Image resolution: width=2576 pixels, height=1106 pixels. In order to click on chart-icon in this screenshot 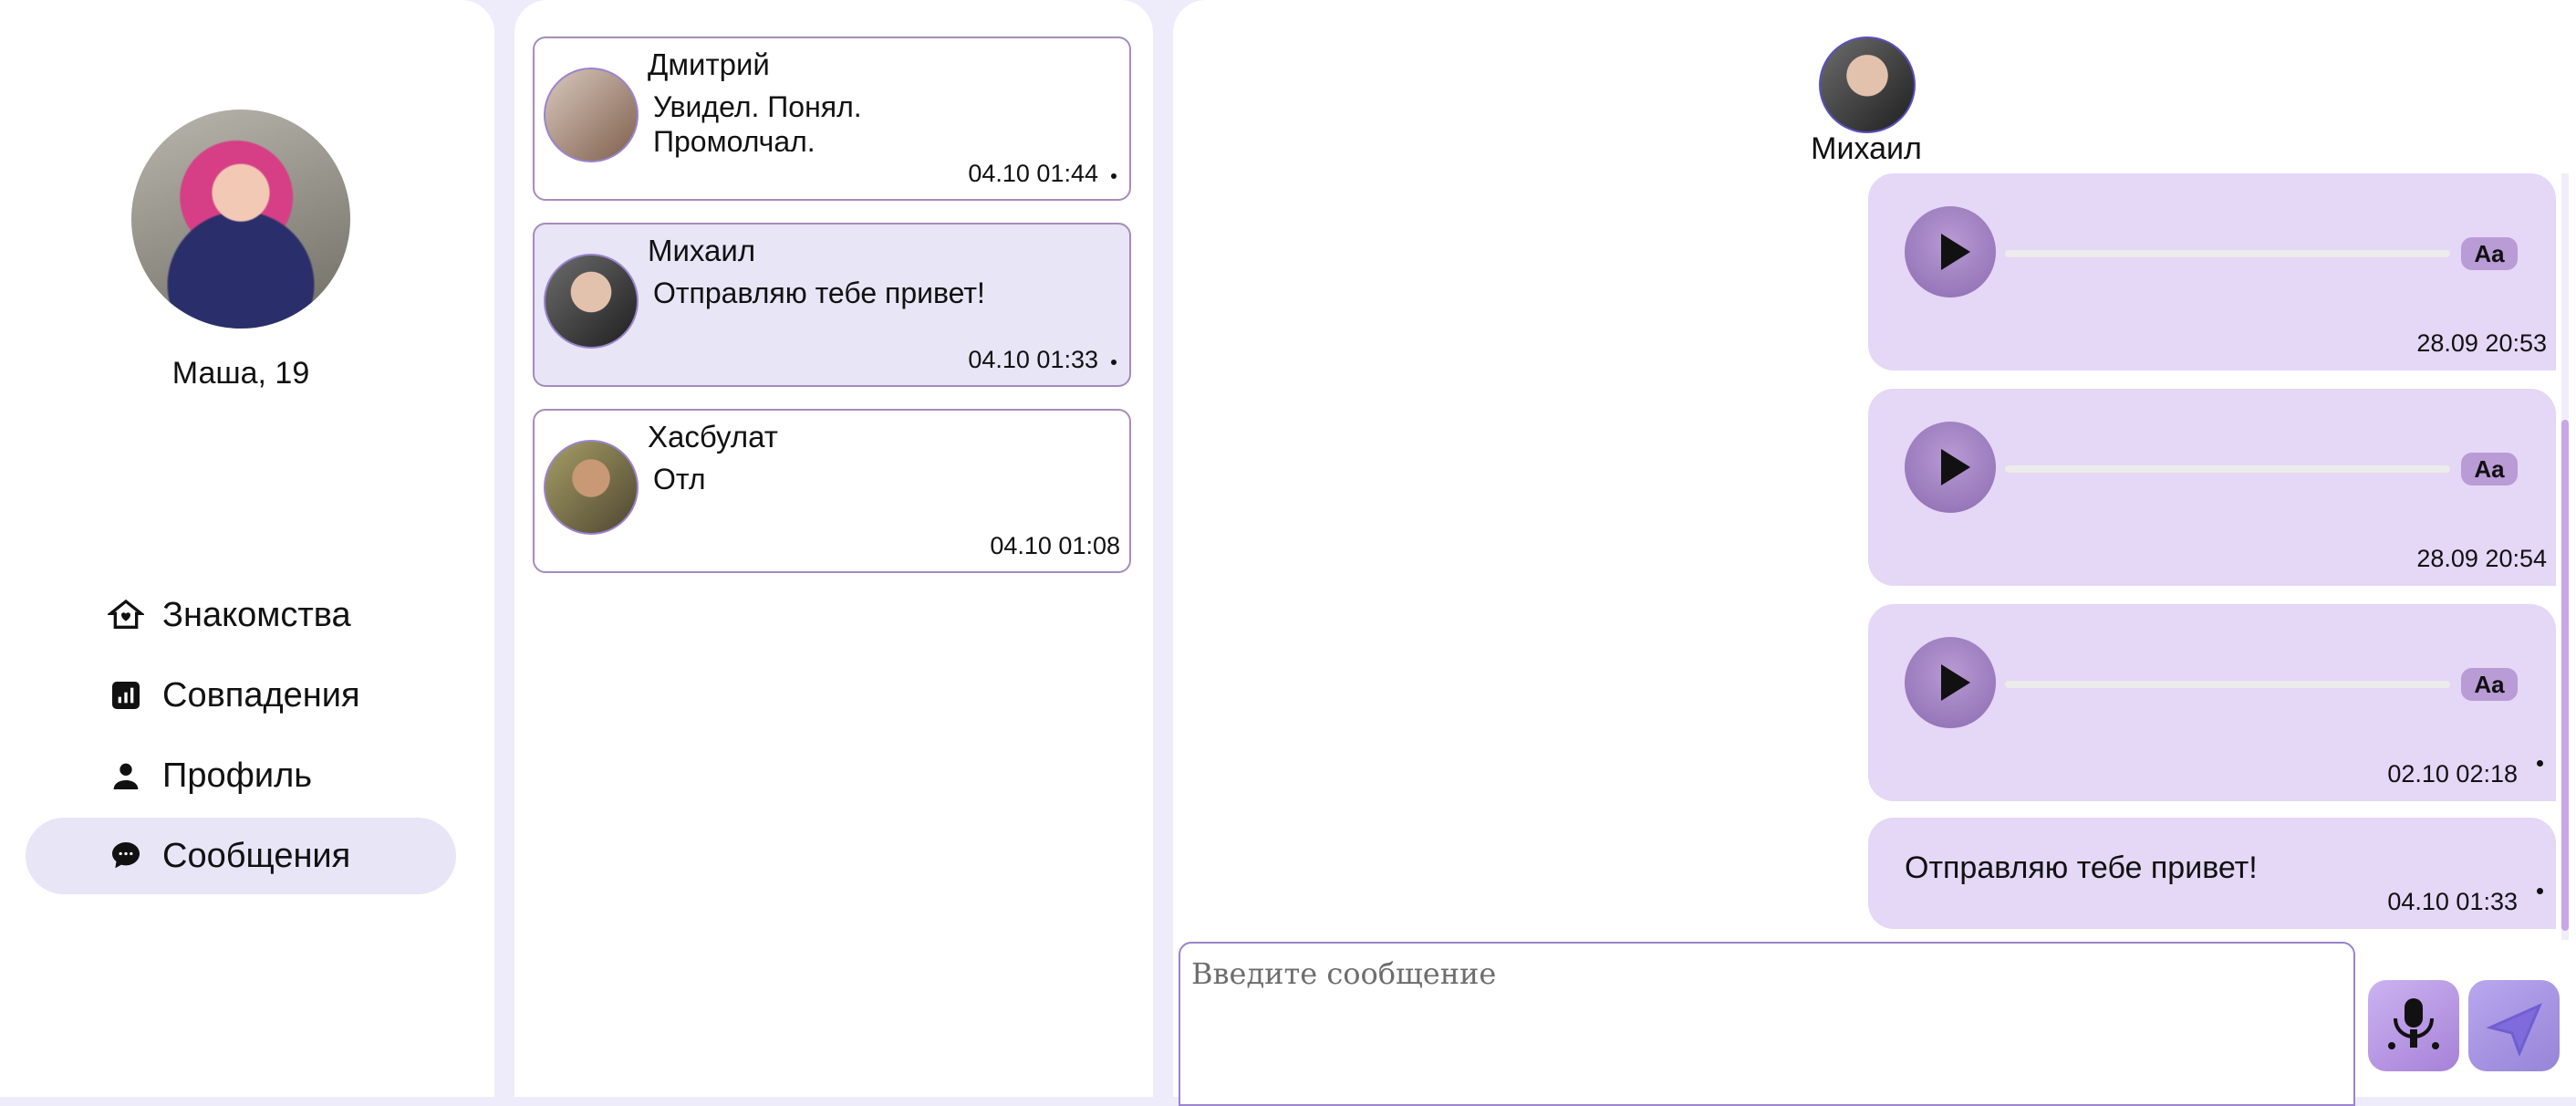, I will do `click(126, 695)`.